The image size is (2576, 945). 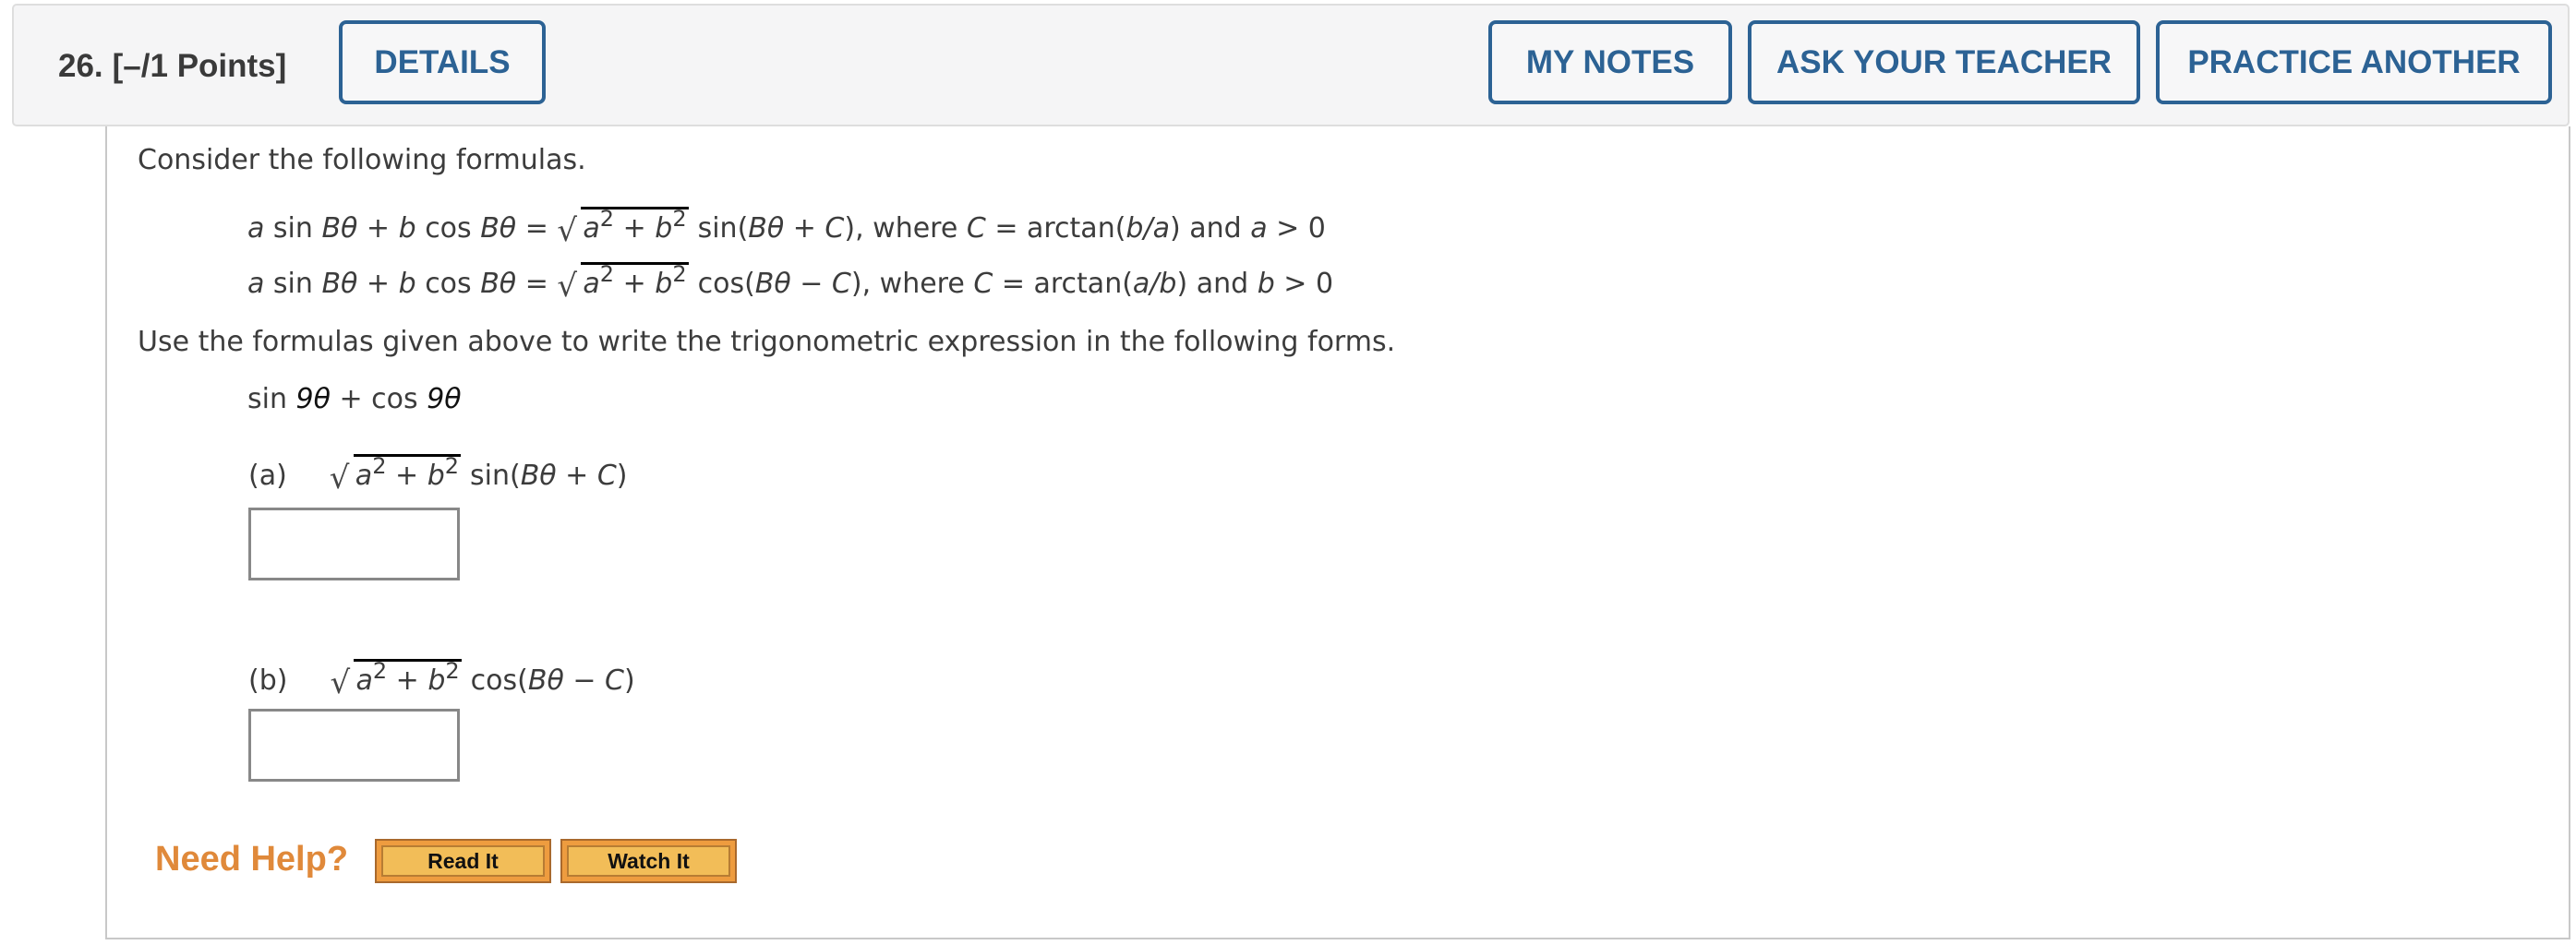 I want to click on details-button: DETAILS, so click(x=442, y=62).